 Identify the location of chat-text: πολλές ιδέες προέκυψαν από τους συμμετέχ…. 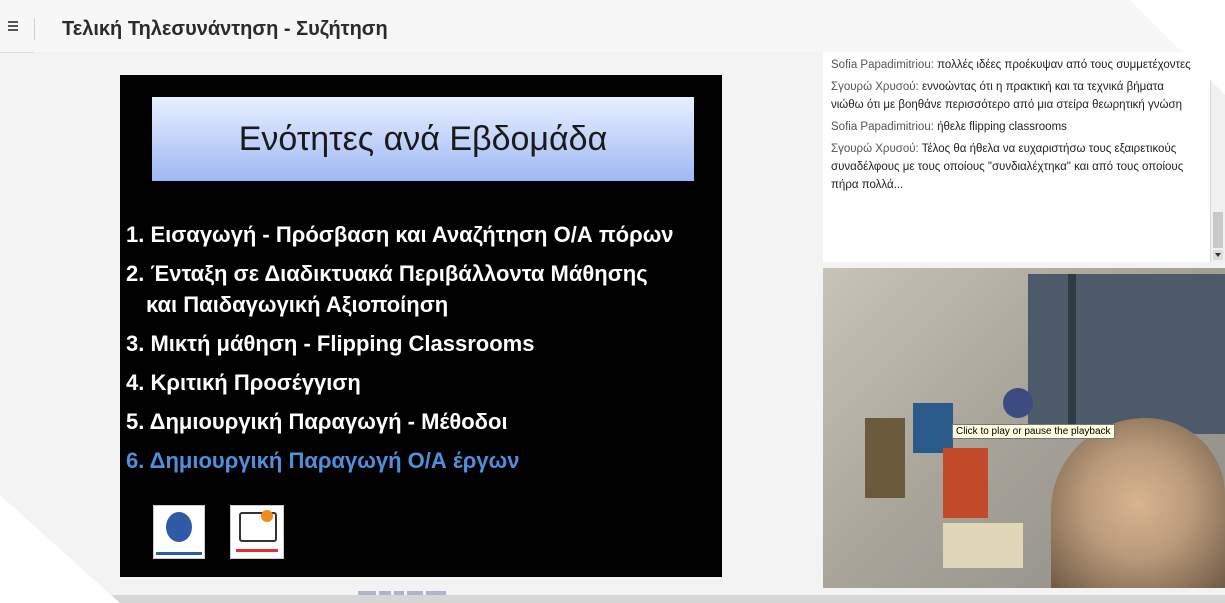
(1064, 65).